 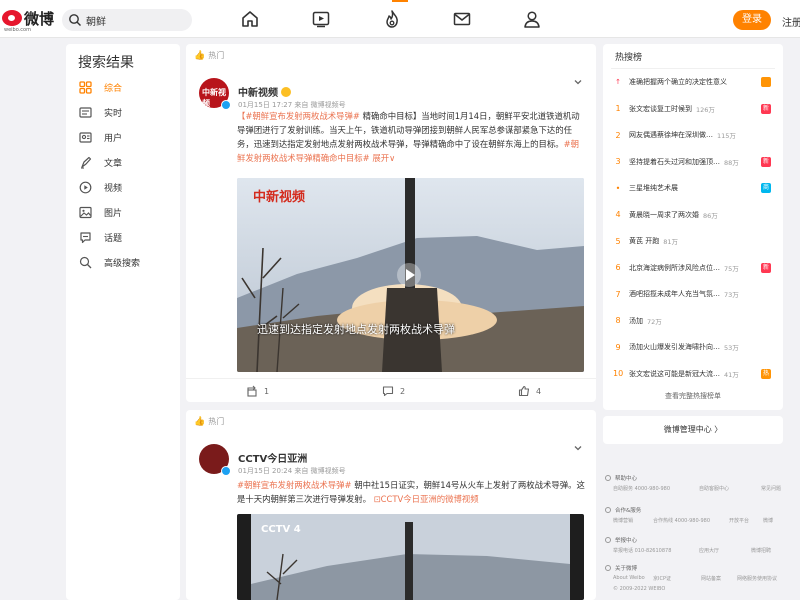 I want to click on footer-link: About Weibo, so click(x=629, y=578).